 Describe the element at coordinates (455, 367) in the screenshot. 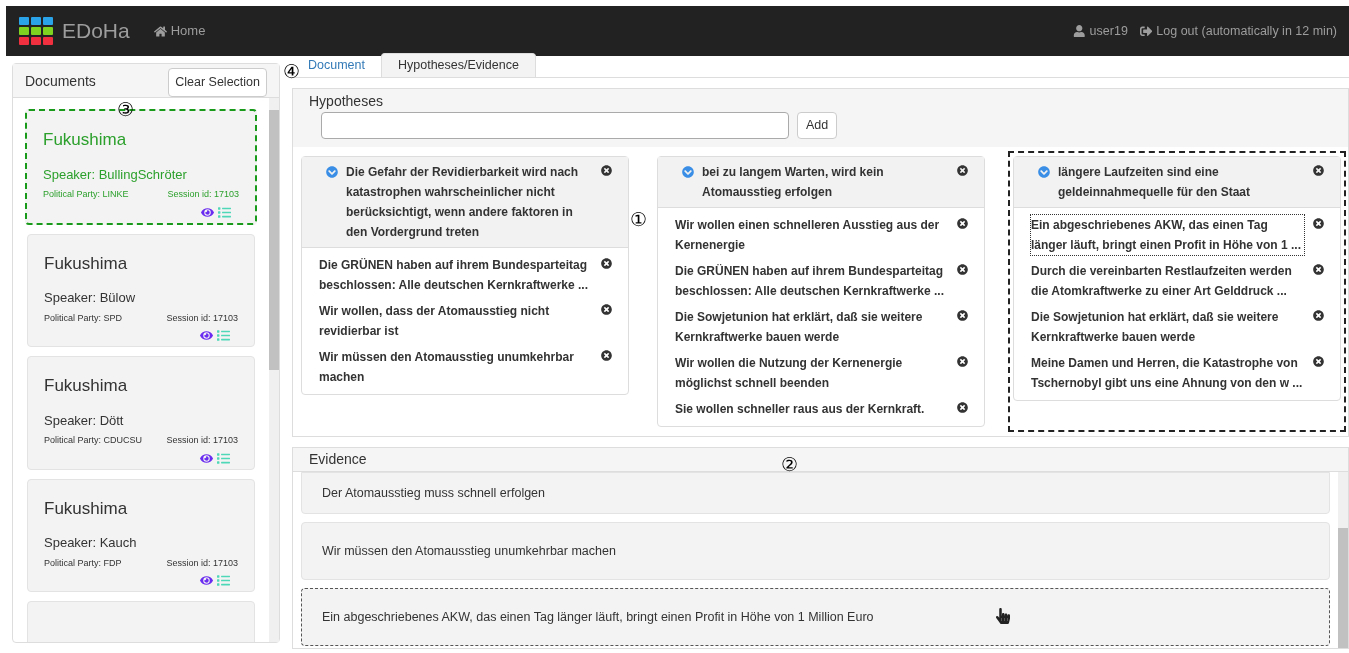

I see `evidence-link: Wir müssen den Atomausstieg unumkehrbar machen` at that location.